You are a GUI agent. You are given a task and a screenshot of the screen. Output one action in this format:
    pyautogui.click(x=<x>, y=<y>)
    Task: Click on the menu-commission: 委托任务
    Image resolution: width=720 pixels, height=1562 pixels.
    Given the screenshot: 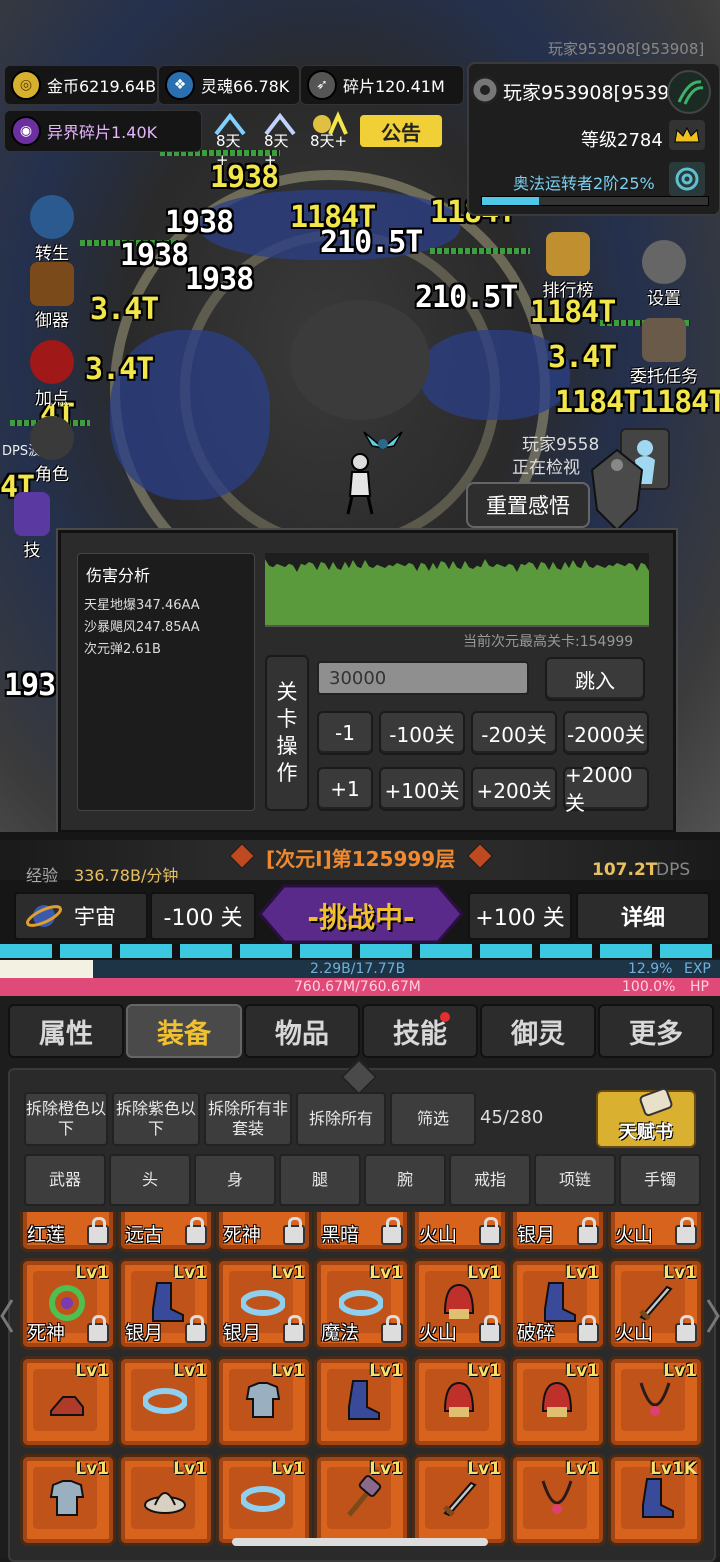 What is the action you would take?
    pyautogui.click(x=664, y=352)
    